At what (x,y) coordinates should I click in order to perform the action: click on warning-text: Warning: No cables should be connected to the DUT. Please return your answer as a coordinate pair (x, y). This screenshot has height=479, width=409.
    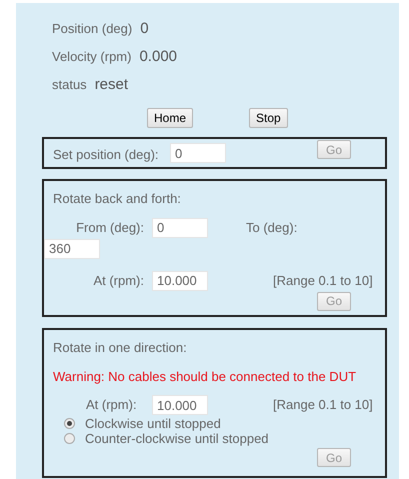
    Looking at the image, I should click on (204, 376).